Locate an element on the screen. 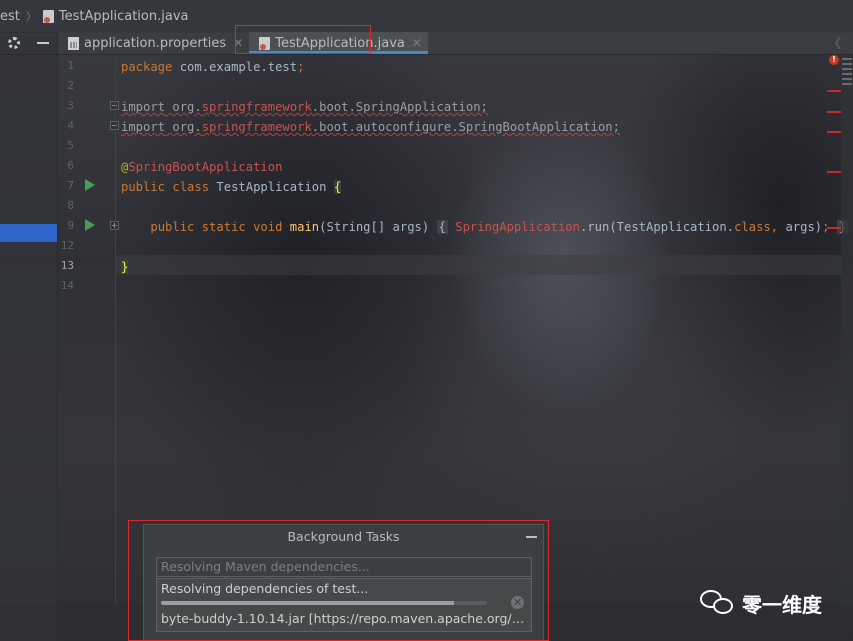 The height and width of the screenshot is (641, 853). line-number: 14 is located at coordinates (67, 285).